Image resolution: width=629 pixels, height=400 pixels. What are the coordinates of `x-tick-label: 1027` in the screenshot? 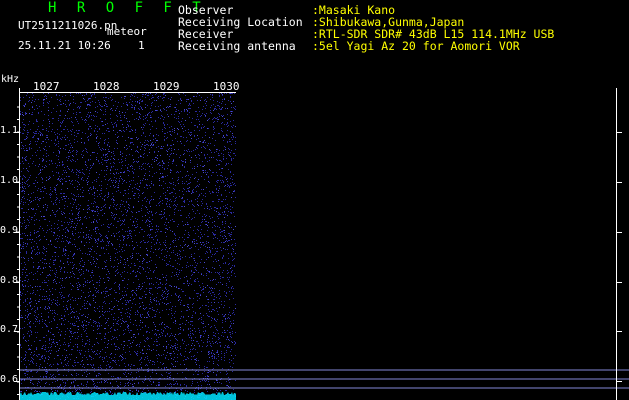 It's located at (46, 86).